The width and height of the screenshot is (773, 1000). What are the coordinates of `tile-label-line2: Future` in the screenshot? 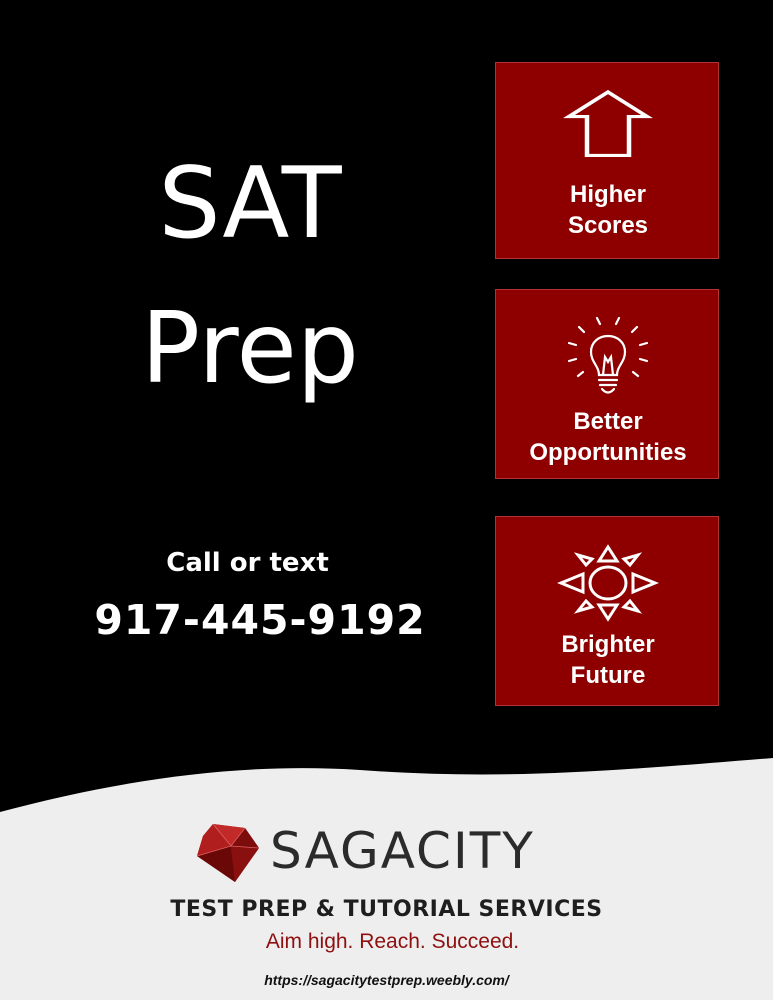 It's located at (608, 675).